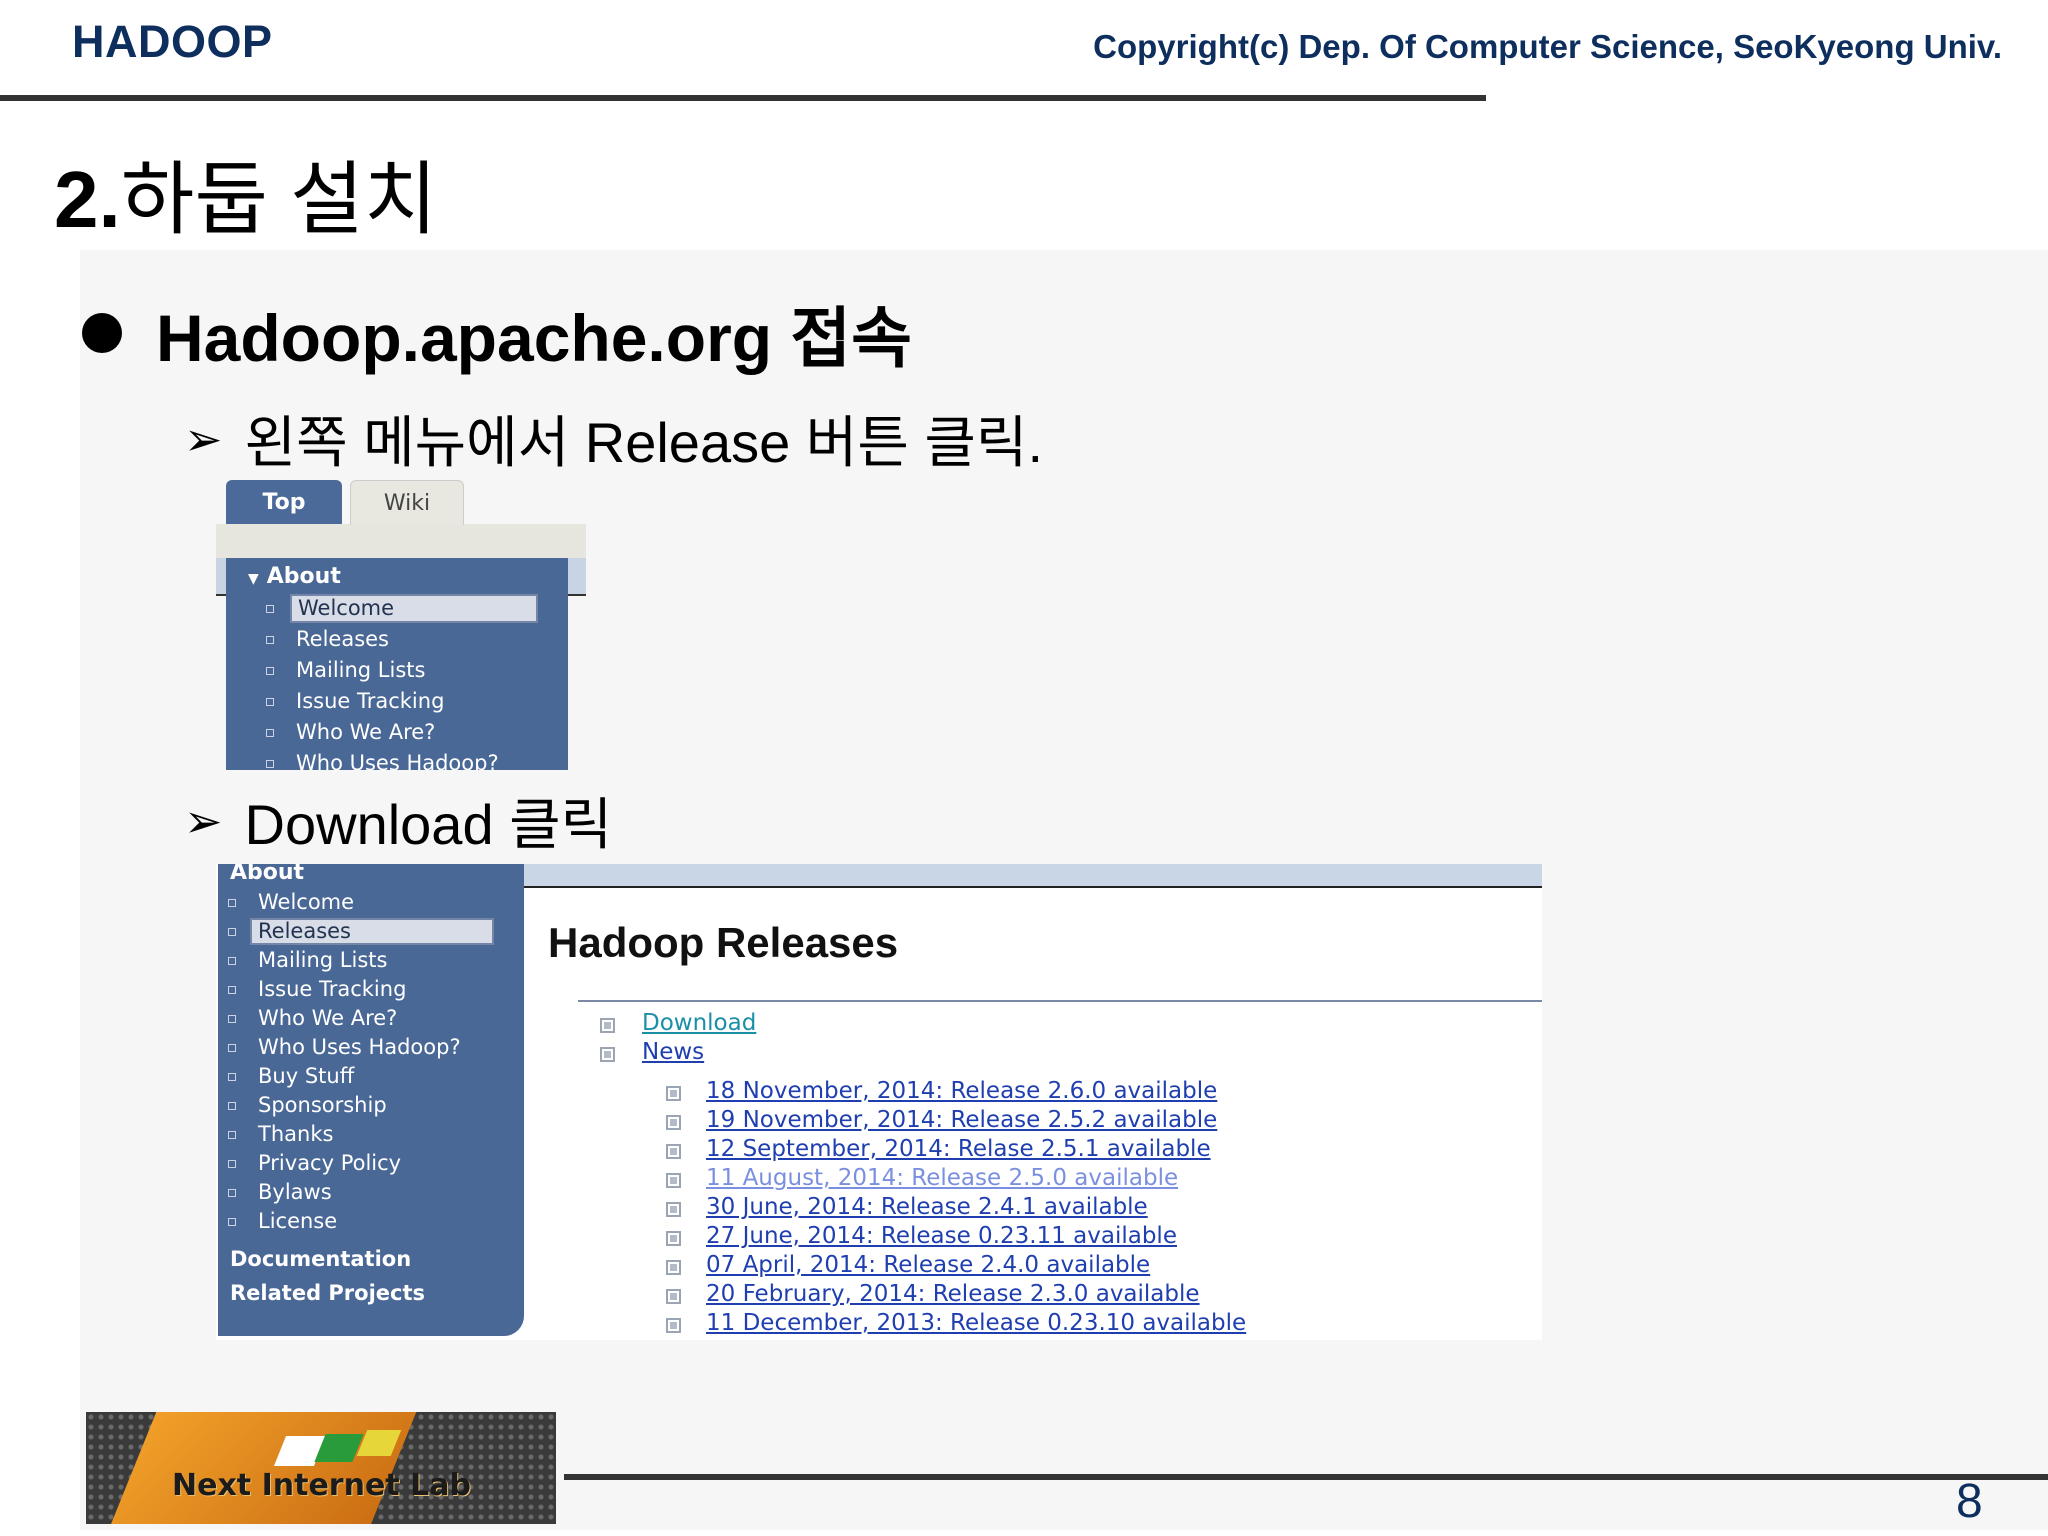 This screenshot has width=2048, height=1536. What do you see at coordinates (723, 942) in the screenshot?
I see `page-title: Hadoop Releases` at bounding box center [723, 942].